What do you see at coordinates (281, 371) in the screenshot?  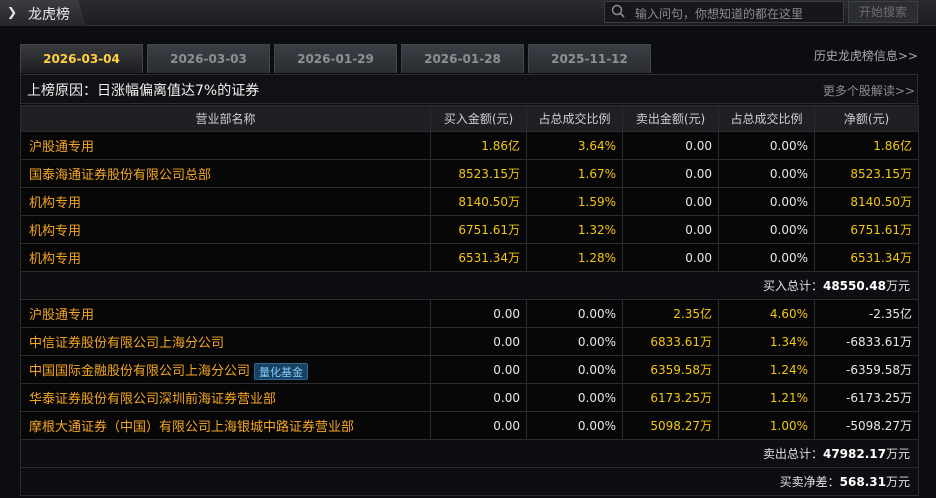 I see `quant-fund-badge: 量化基金` at bounding box center [281, 371].